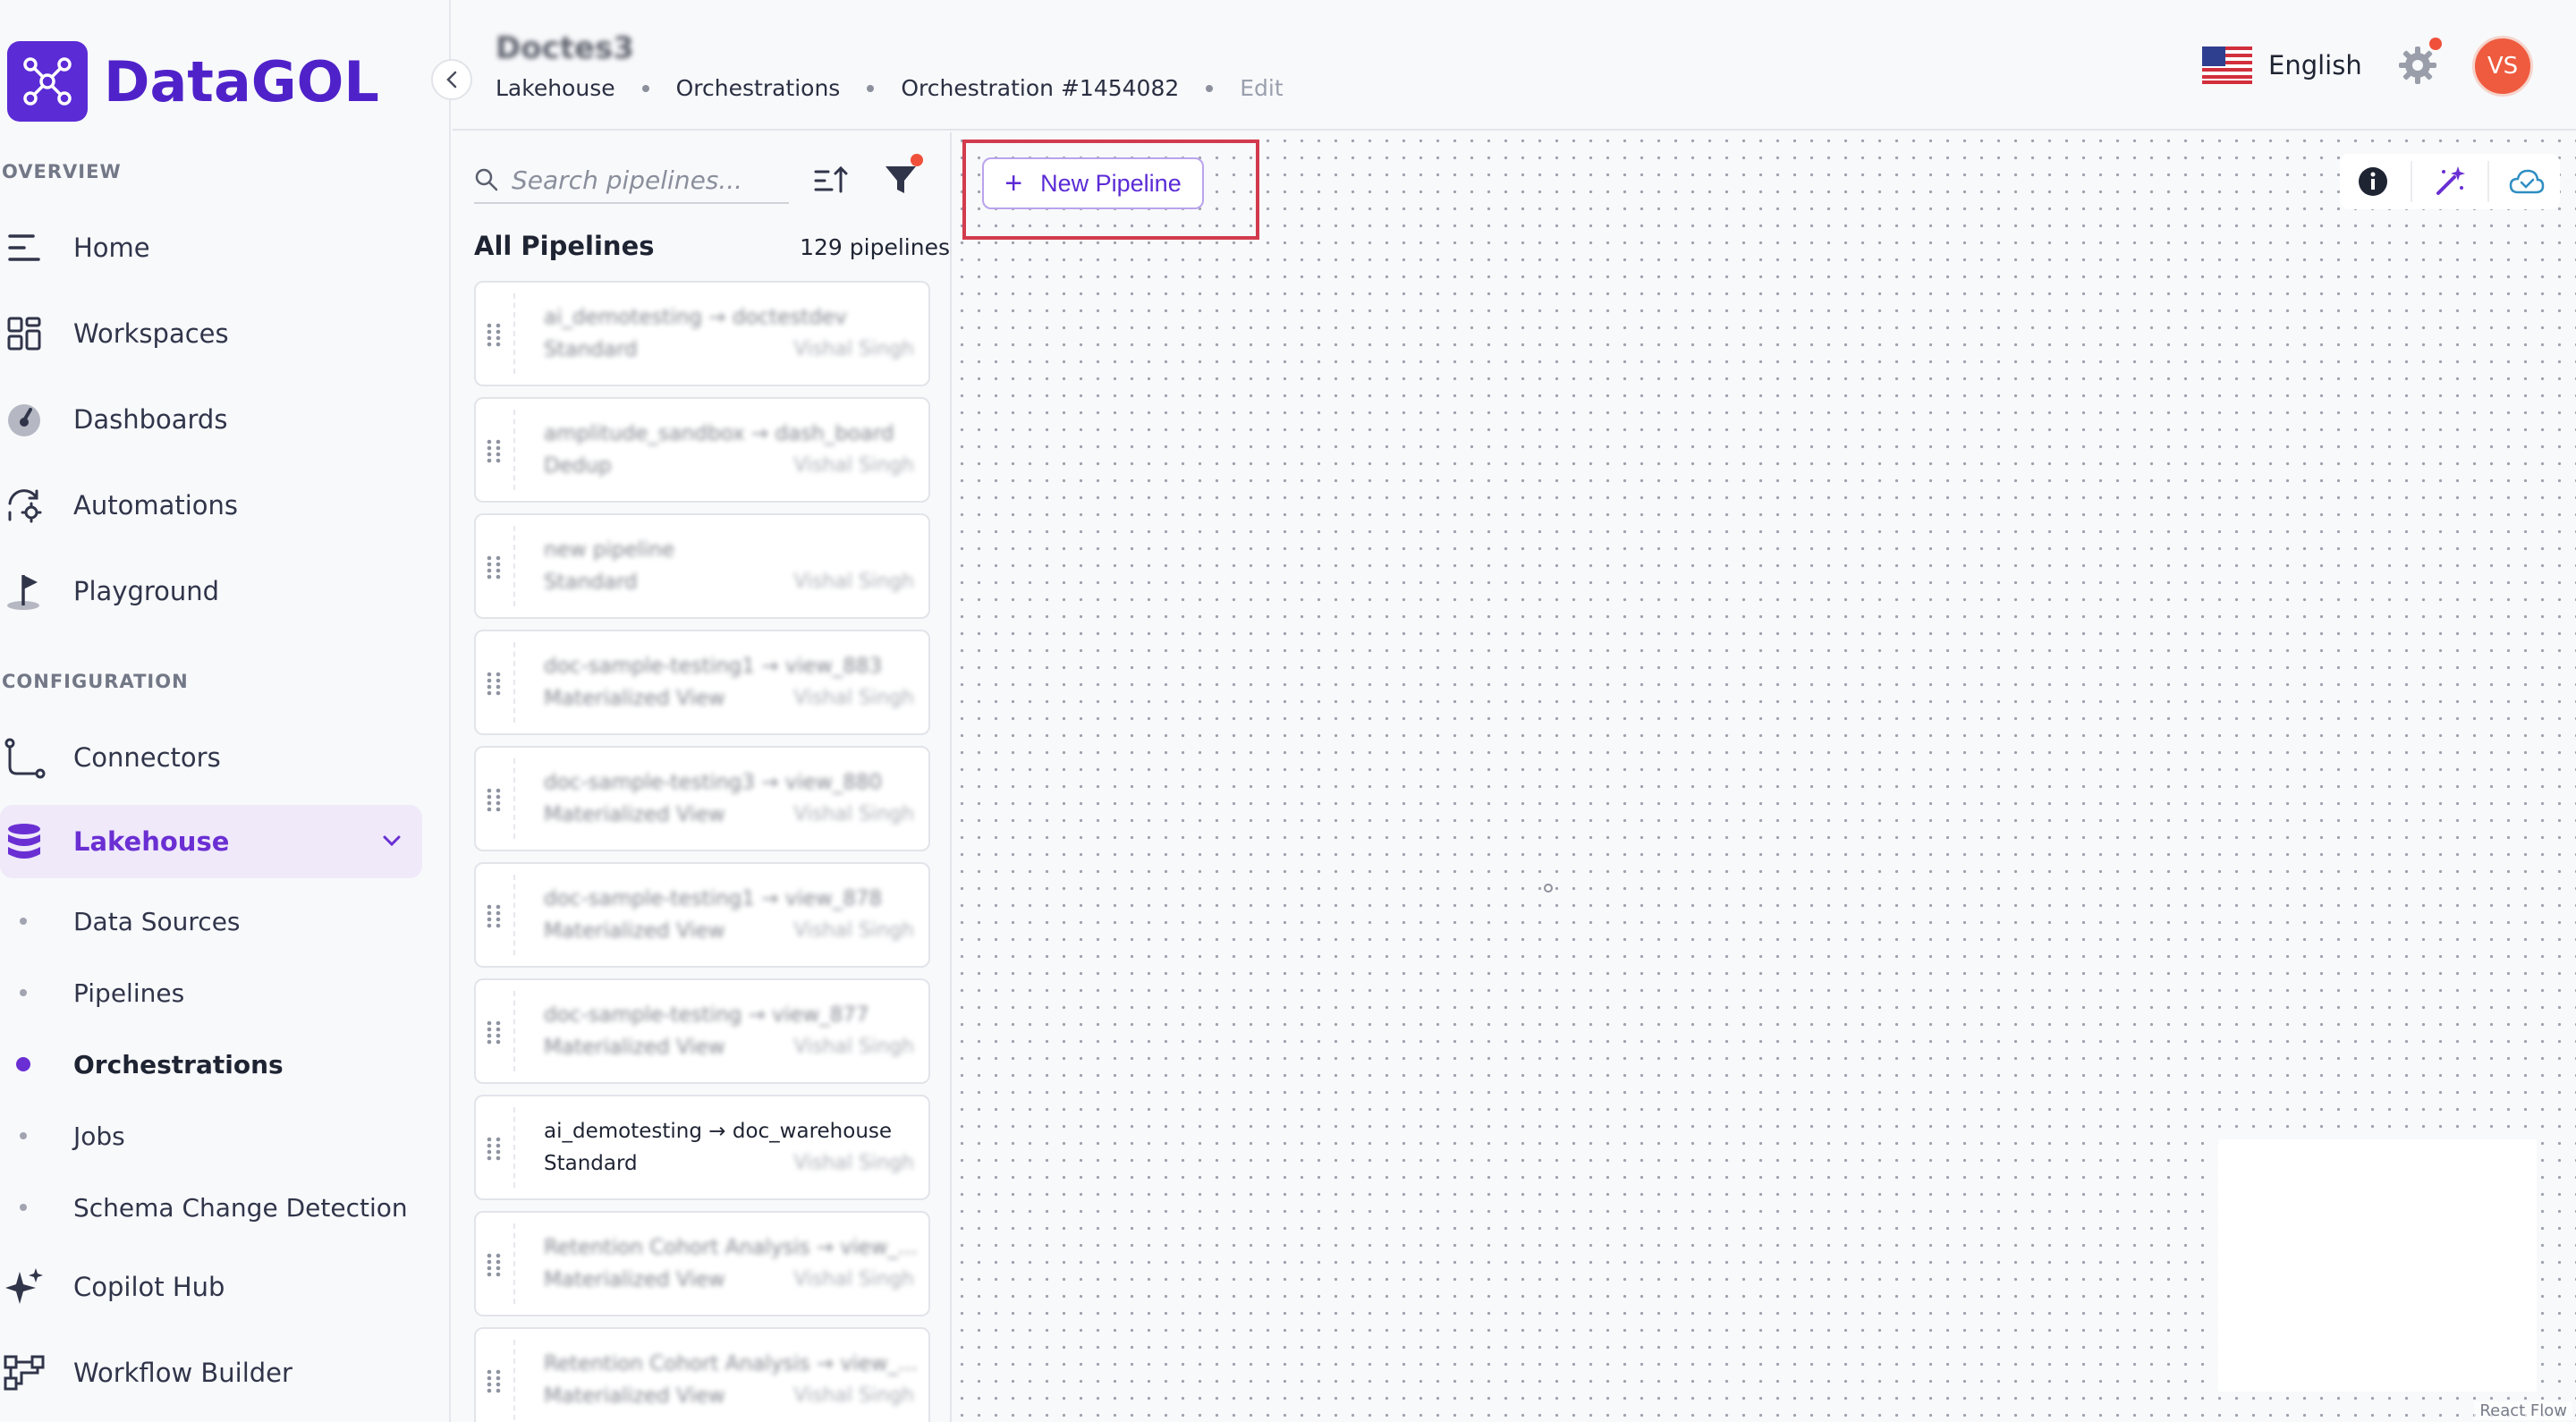 This screenshot has height=1422, width=2576. What do you see at coordinates (150, 419) in the screenshot?
I see `sidebar-item-label: Dashboards` at bounding box center [150, 419].